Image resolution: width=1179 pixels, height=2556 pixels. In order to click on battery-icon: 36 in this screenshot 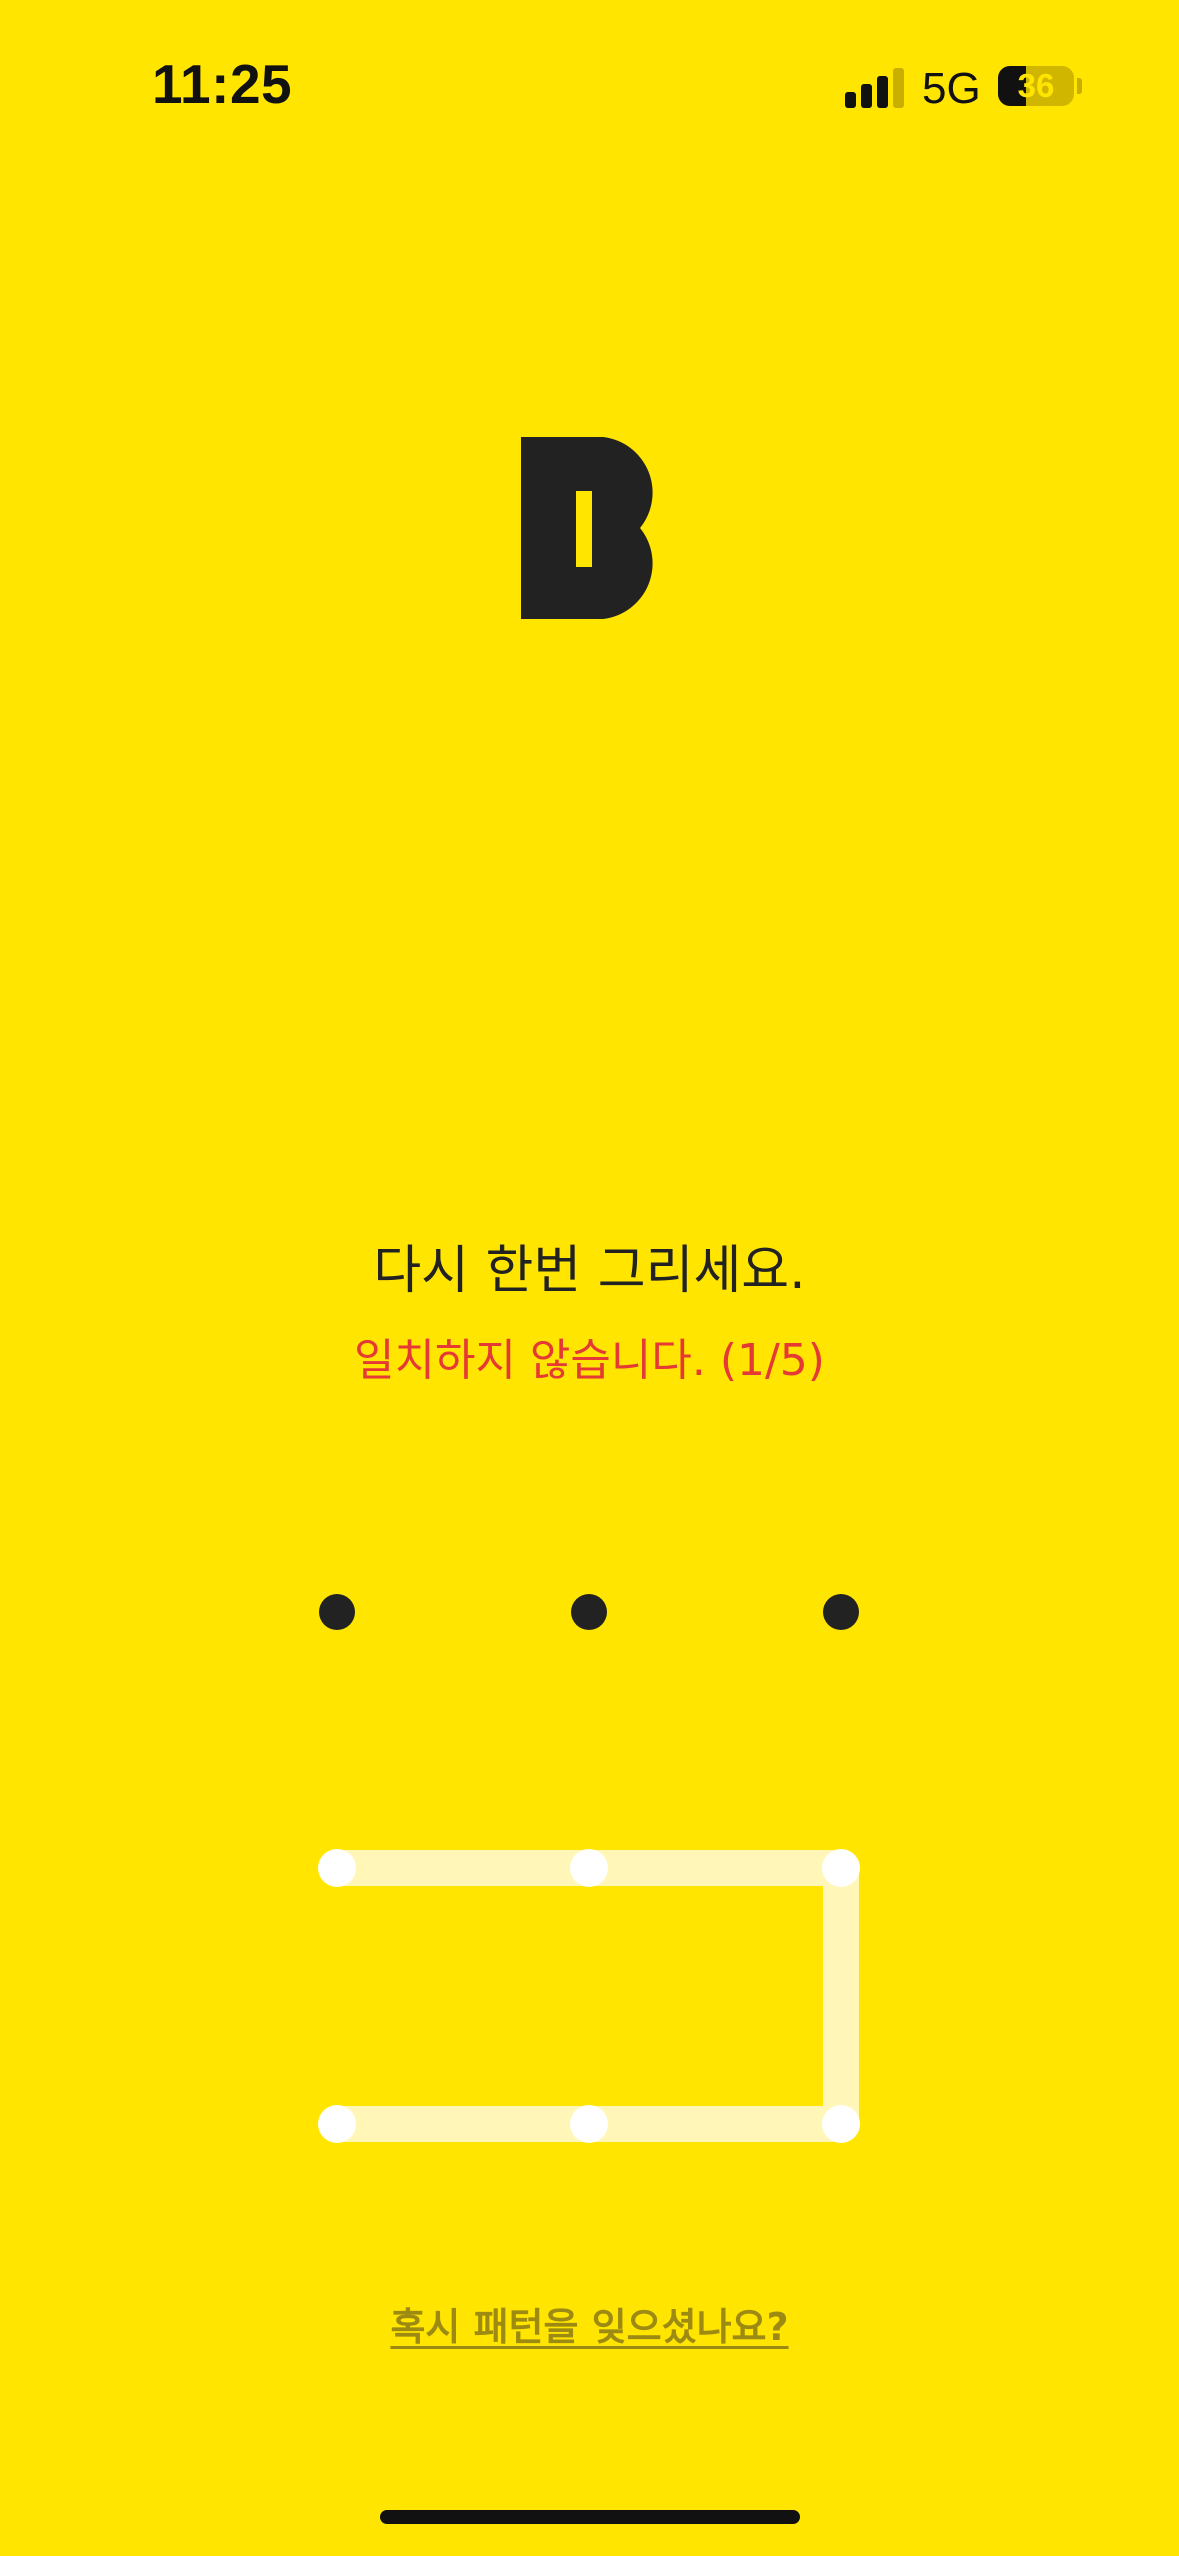, I will do `click(1036, 86)`.